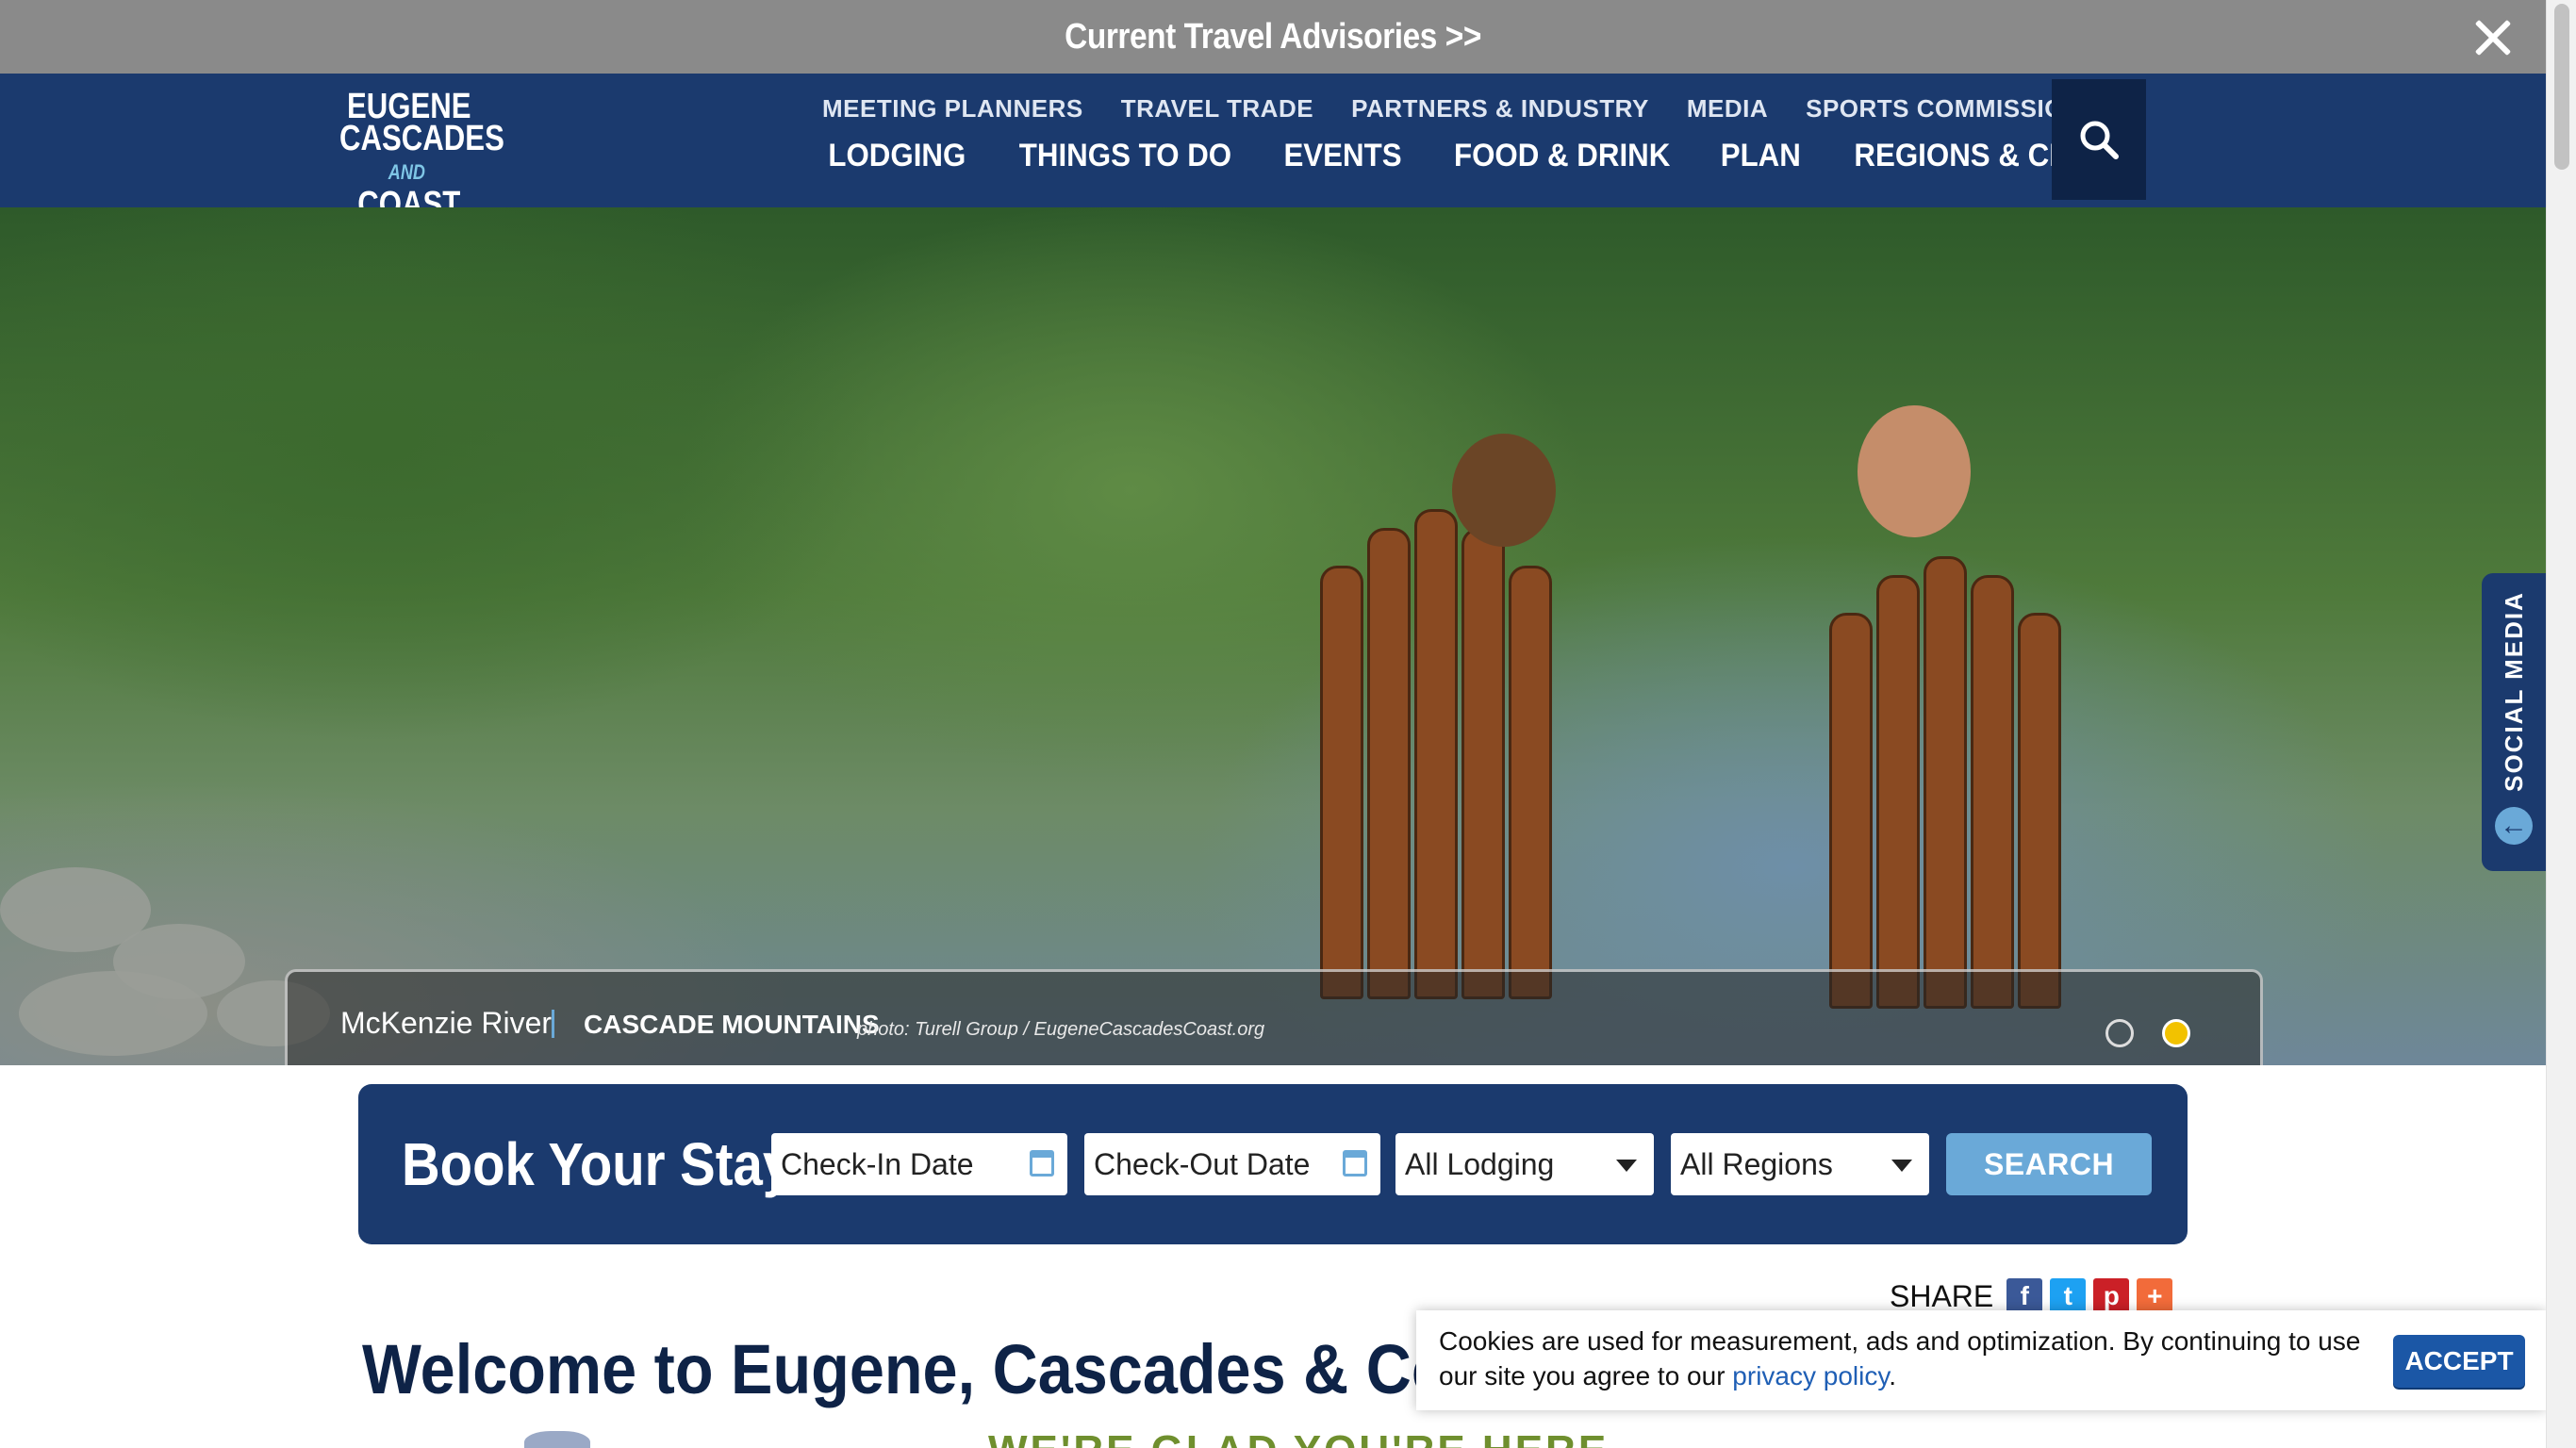 Image resolution: width=2576 pixels, height=1448 pixels. Describe the element at coordinates (1944, 108) in the screenshot. I see `nav-sports-commission: SPORTS COMMISSION` at that location.